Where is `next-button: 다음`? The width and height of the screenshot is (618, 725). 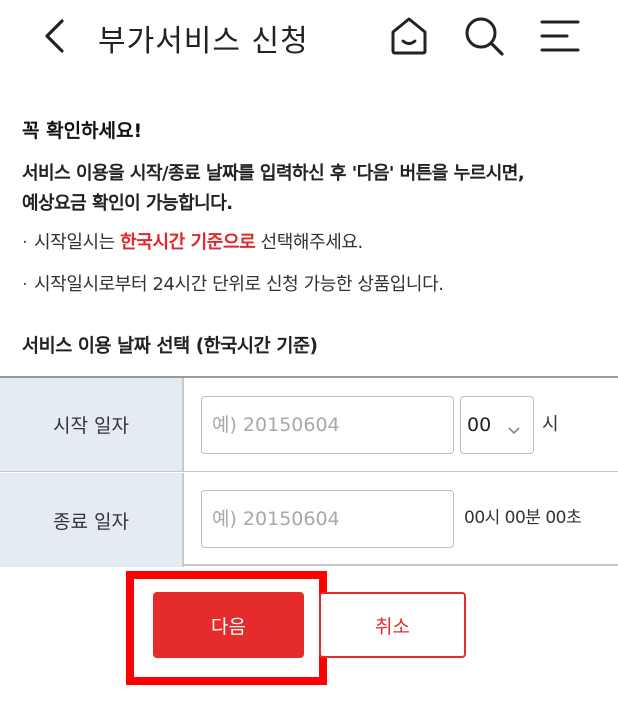 next-button: 다음 is located at coordinates (228, 625).